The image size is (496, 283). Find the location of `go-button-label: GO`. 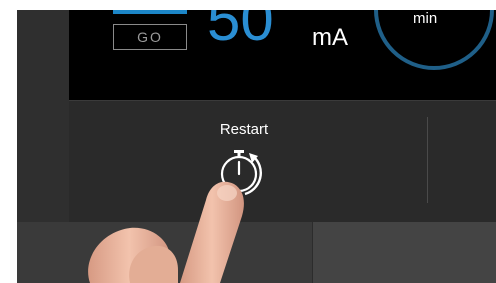

go-button-label: GO is located at coordinates (150, 37).